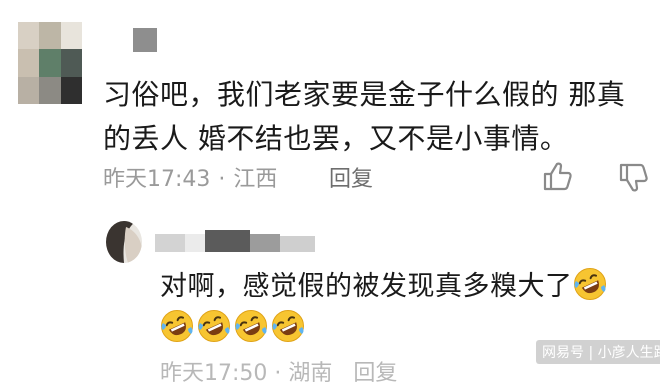  What do you see at coordinates (558, 176) in the screenshot?
I see `thumbs-up-icon` at bounding box center [558, 176].